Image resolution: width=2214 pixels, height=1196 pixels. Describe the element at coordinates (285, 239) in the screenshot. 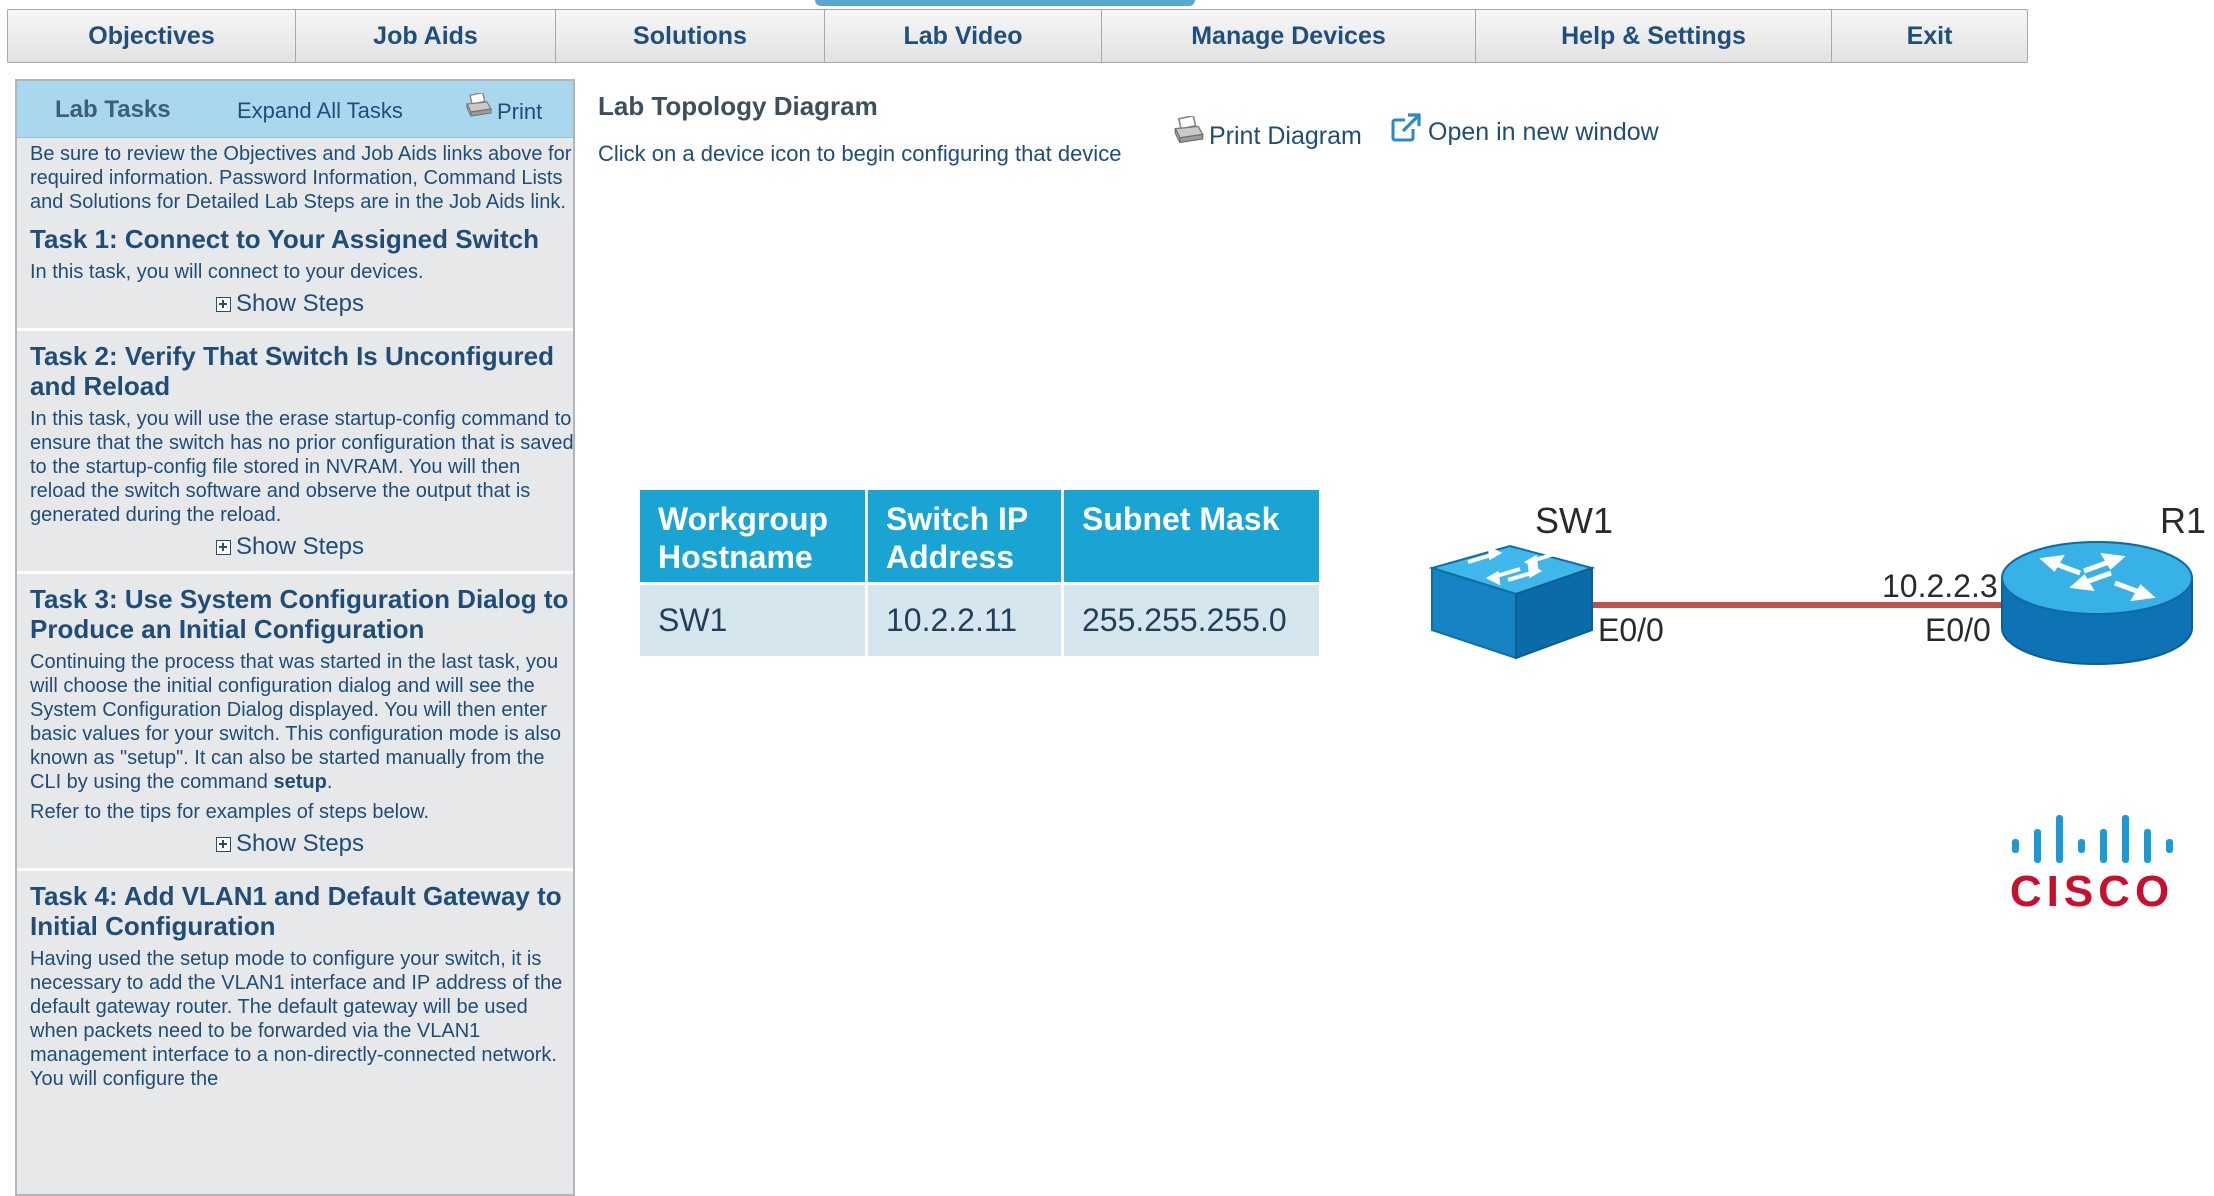

I see `task-1-title: Task 1: Connect to Your Assigned Switch` at that location.